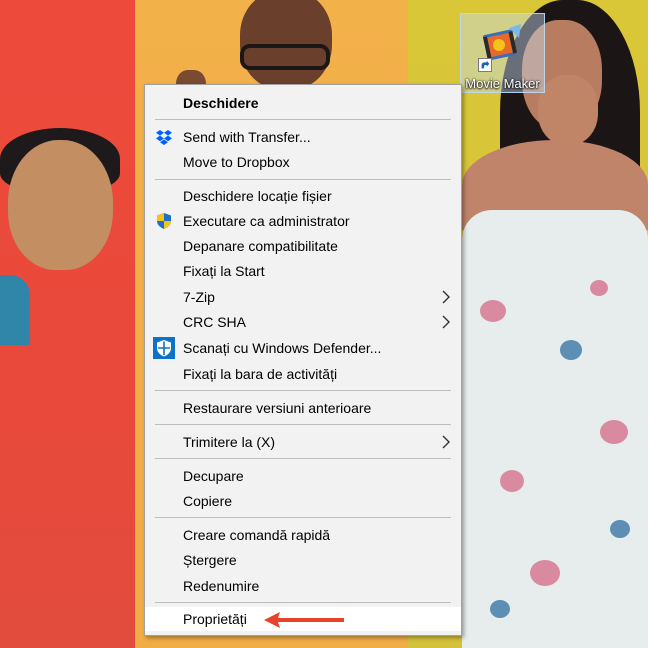 The width and height of the screenshot is (648, 648). I want to click on menu-item-copy: Copiere, so click(303, 501).